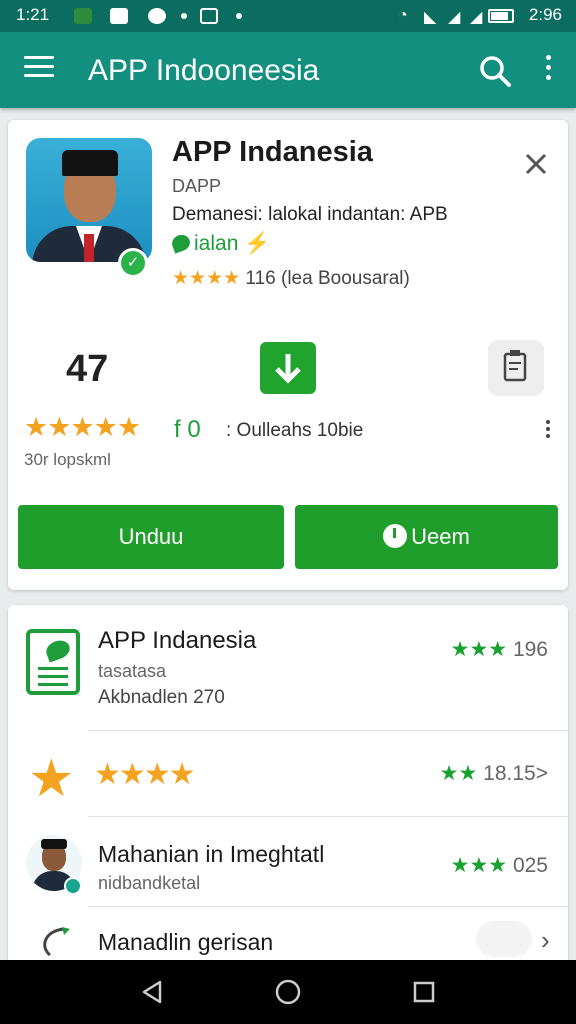  Describe the element at coordinates (536, 164) in the screenshot. I see `close-icon` at that location.